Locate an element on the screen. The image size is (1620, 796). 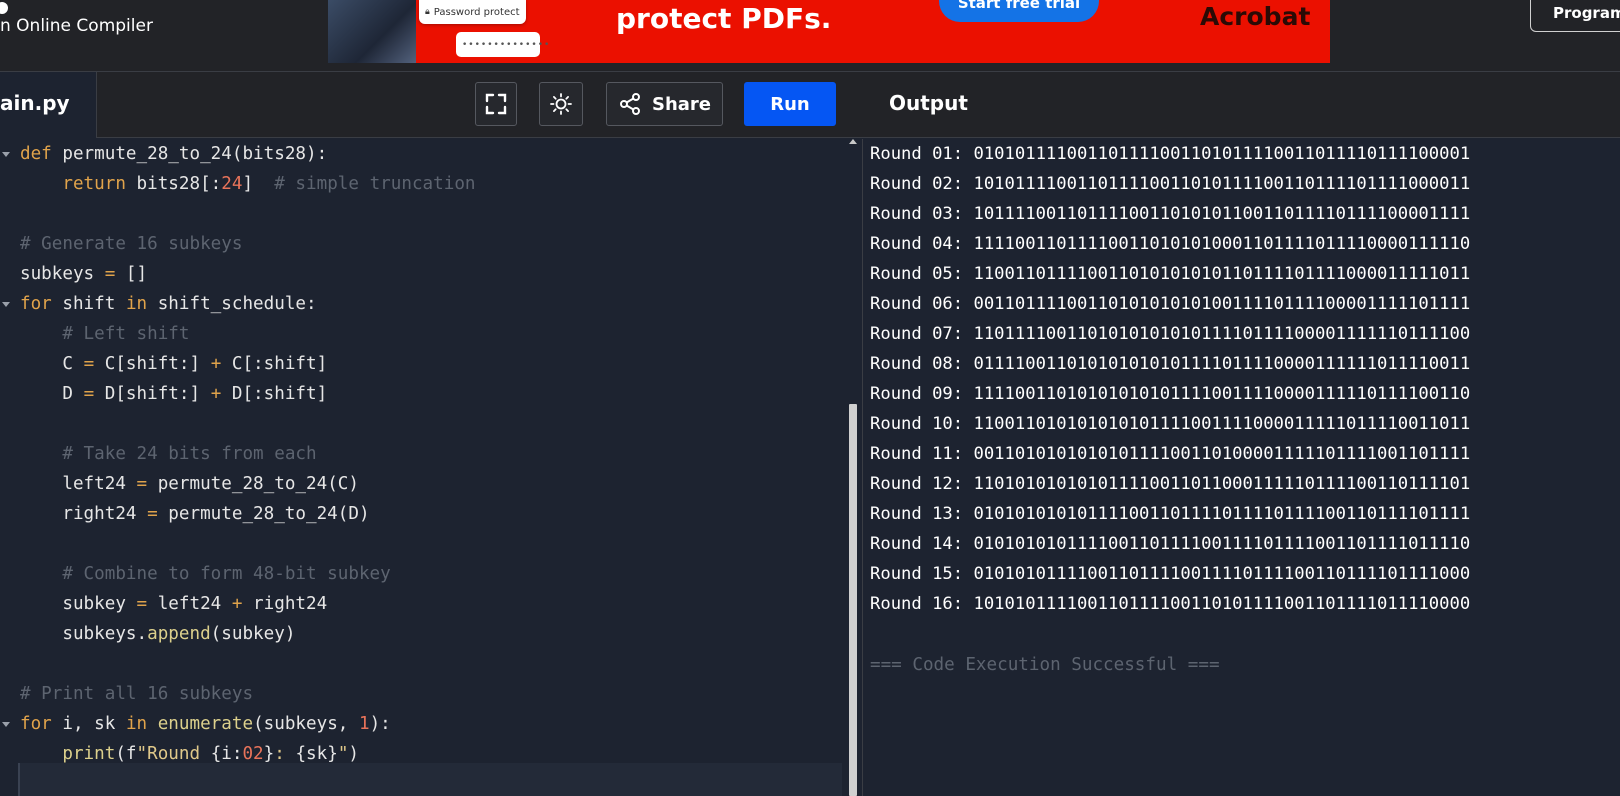
scroll-up-arrow-icon is located at coordinates (853, 141).